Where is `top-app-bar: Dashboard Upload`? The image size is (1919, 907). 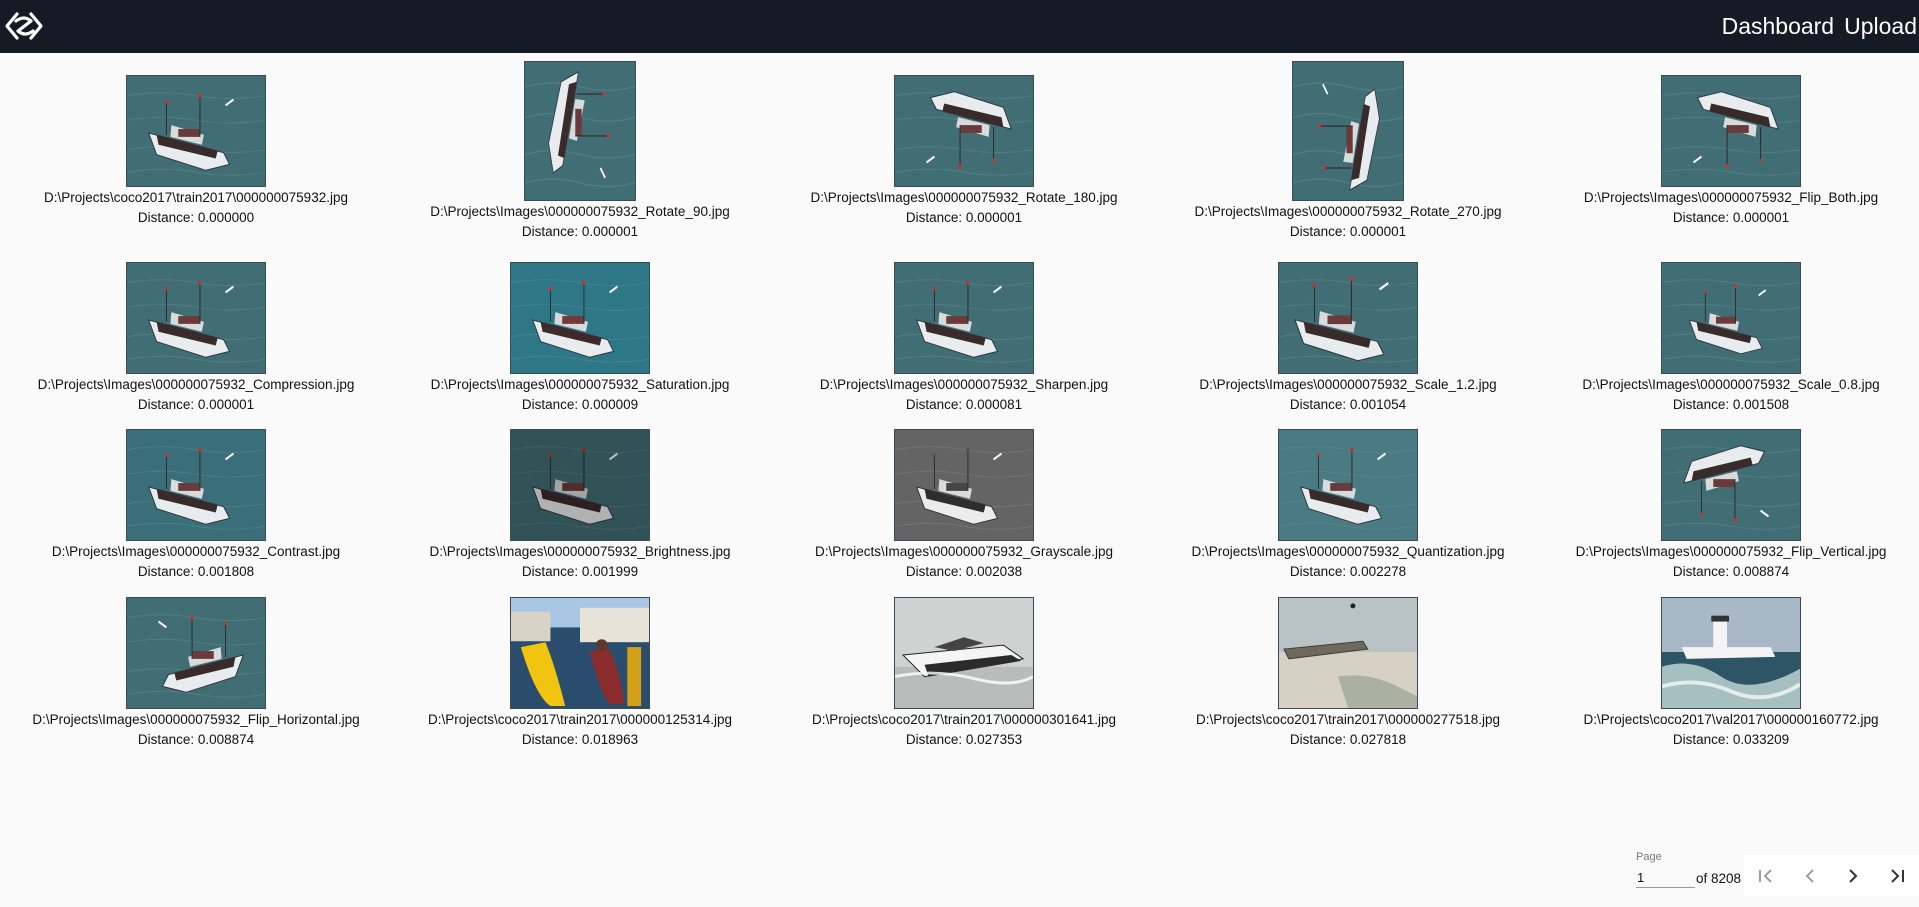
top-app-bar: Dashboard Upload is located at coordinates (959, 26).